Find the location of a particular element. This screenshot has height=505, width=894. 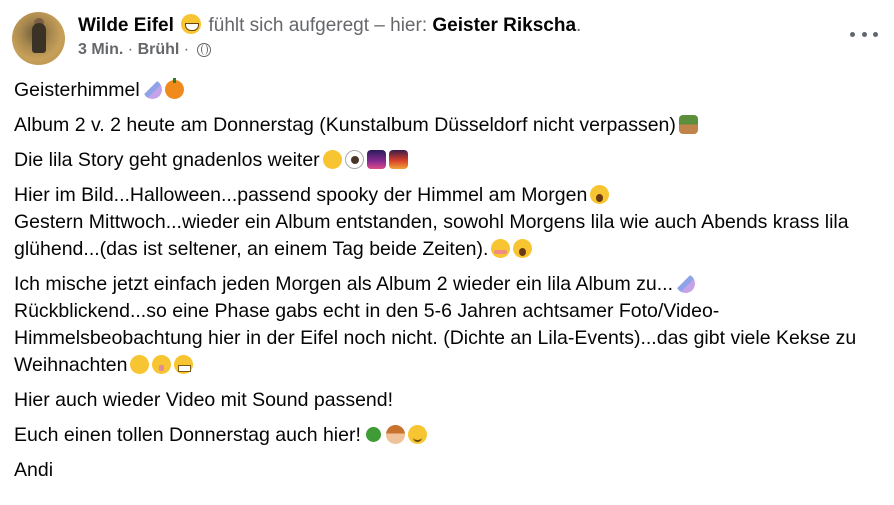

grimace-icon is located at coordinates (184, 364).